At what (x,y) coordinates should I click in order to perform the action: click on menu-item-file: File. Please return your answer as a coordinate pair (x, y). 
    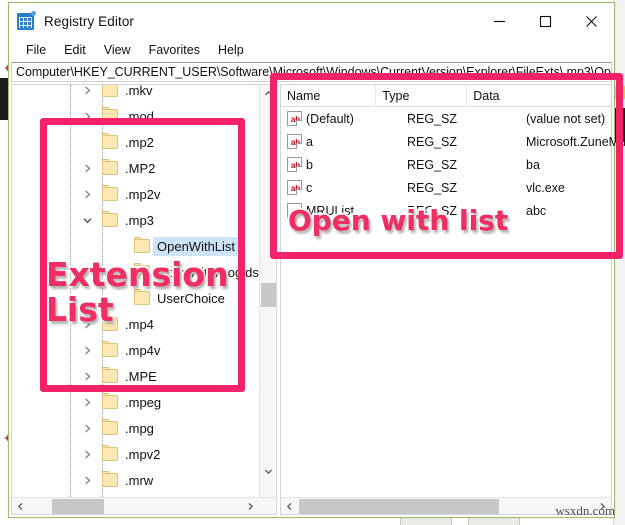
    Looking at the image, I should click on (36, 50).